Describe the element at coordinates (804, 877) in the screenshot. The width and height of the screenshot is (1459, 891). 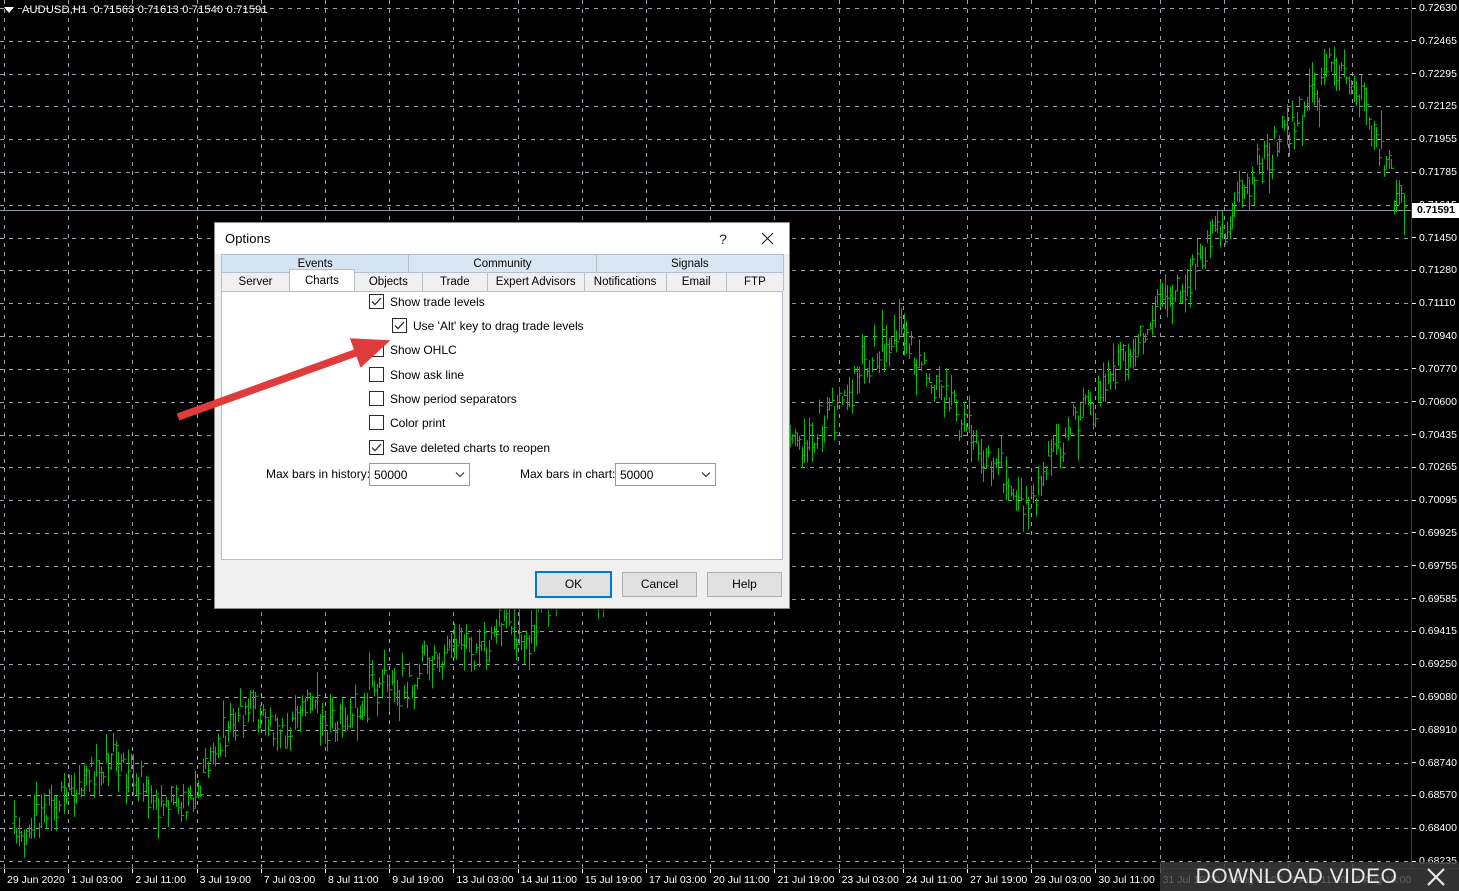
I see `time-tick: 21 Jul 19:00` at that location.